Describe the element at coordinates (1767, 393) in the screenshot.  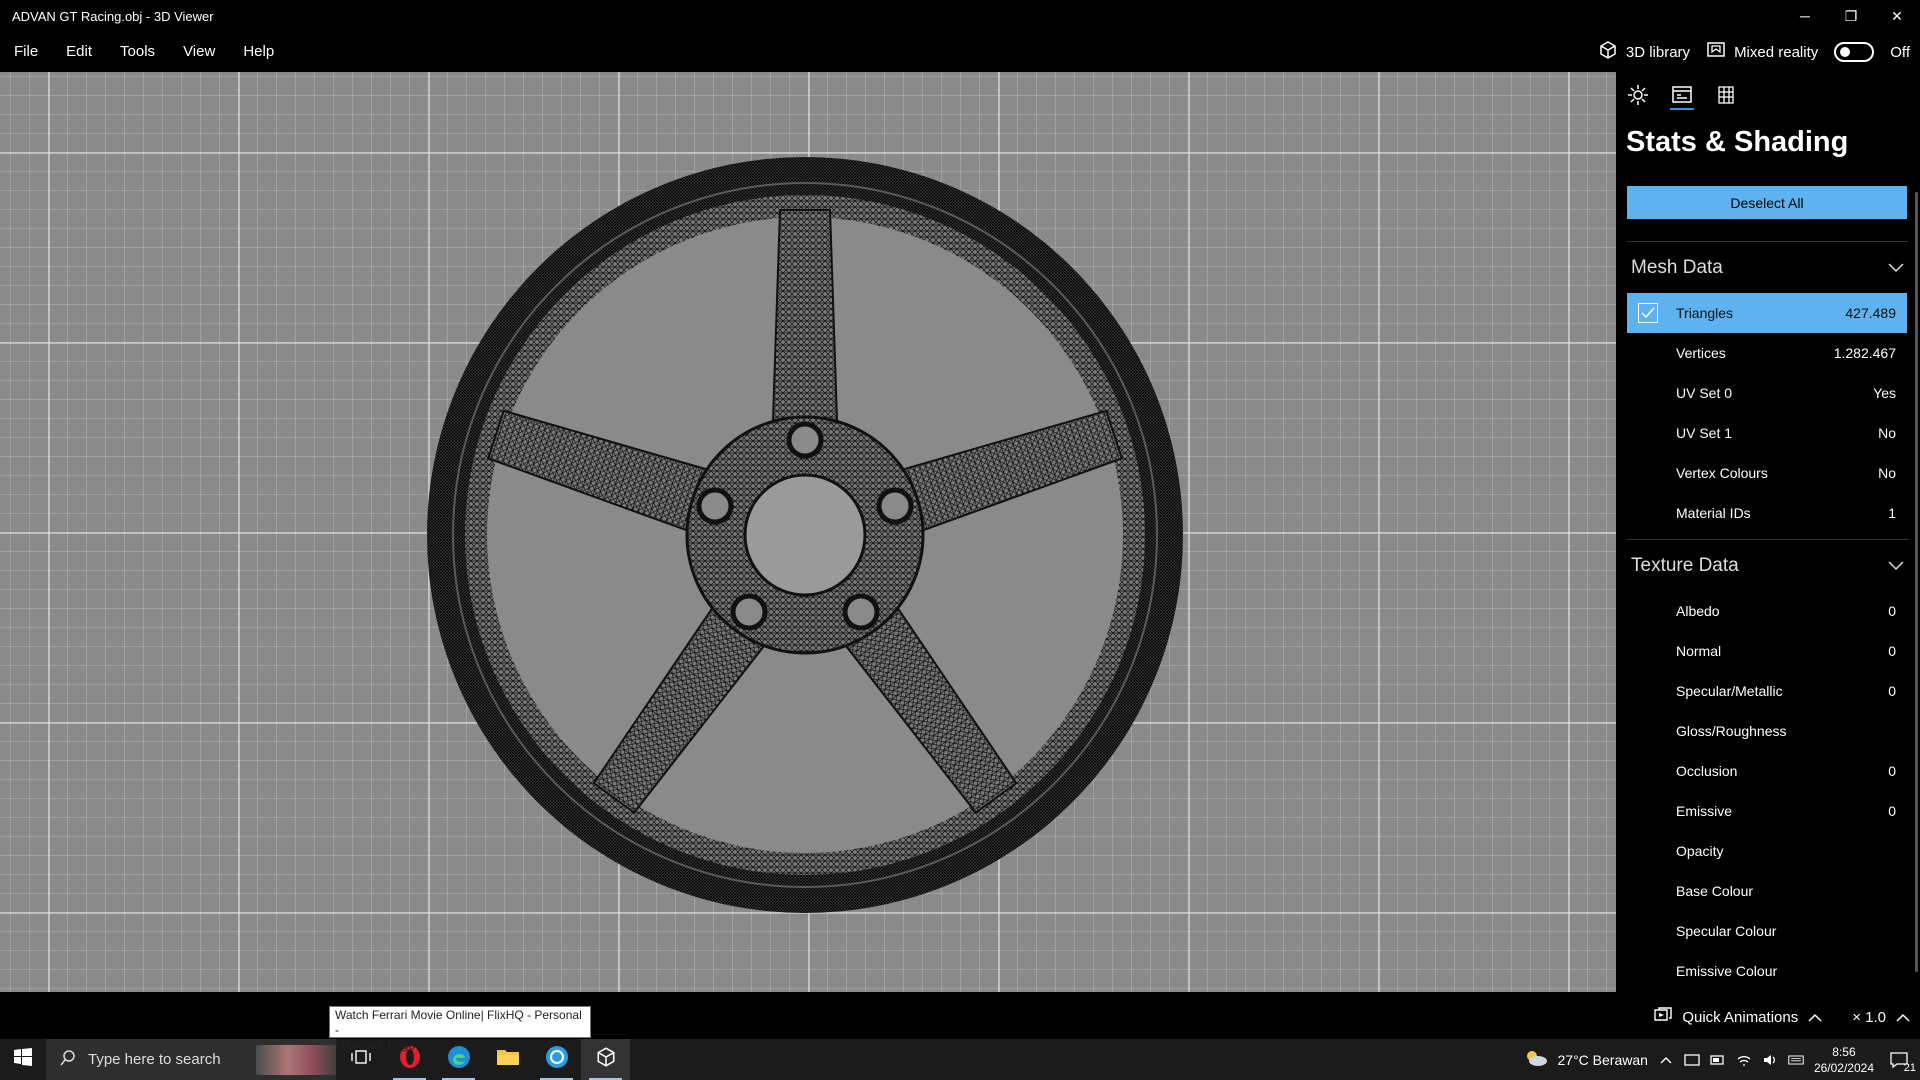
I see `mesh-row-uv-set-0: UV Set 0 Yes` at that location.